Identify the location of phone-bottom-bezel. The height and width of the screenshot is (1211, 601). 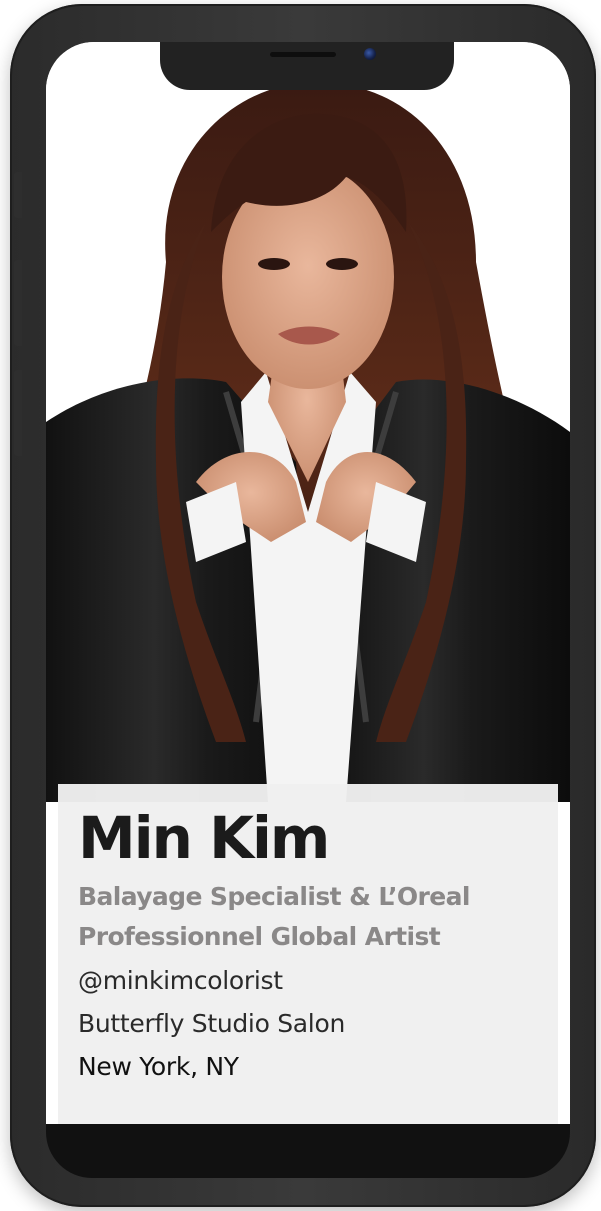
(308, 1151).